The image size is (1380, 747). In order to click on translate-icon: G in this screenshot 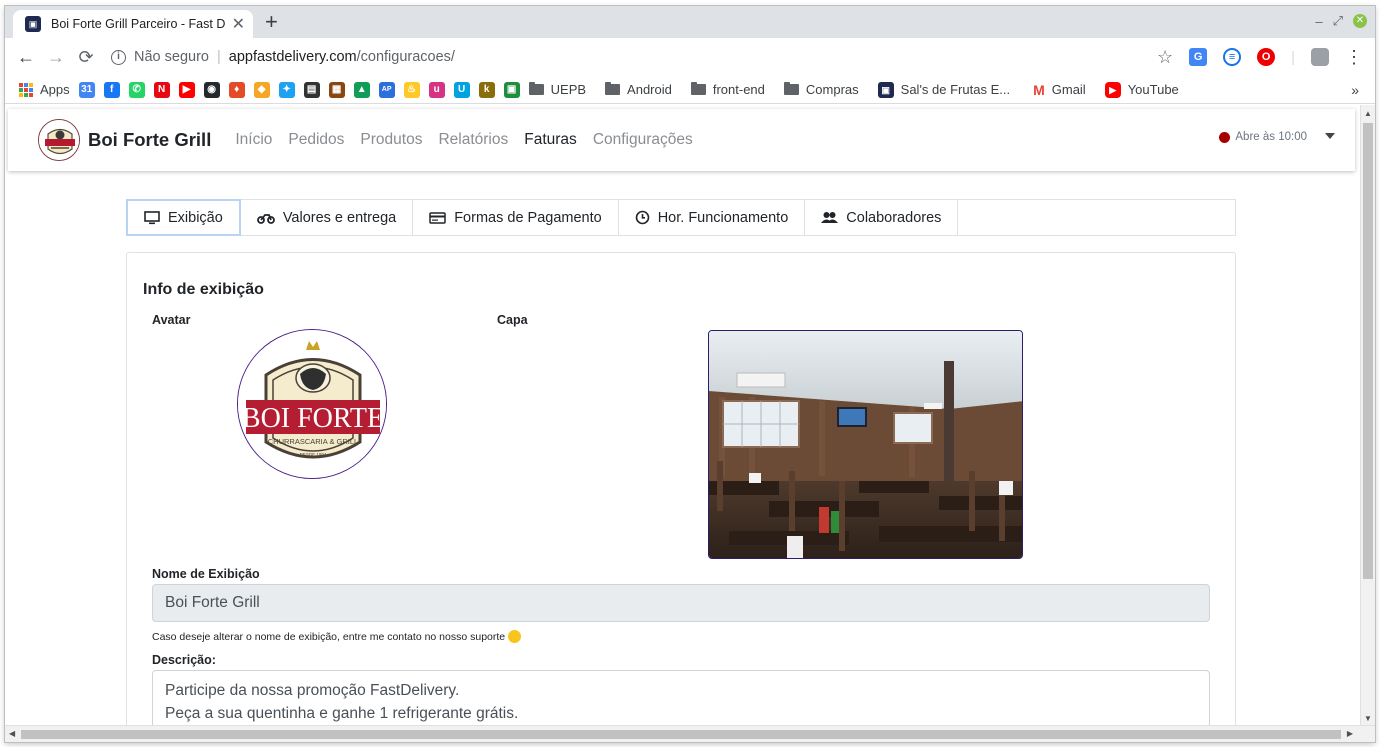, I will do `click(1198, 57)`.